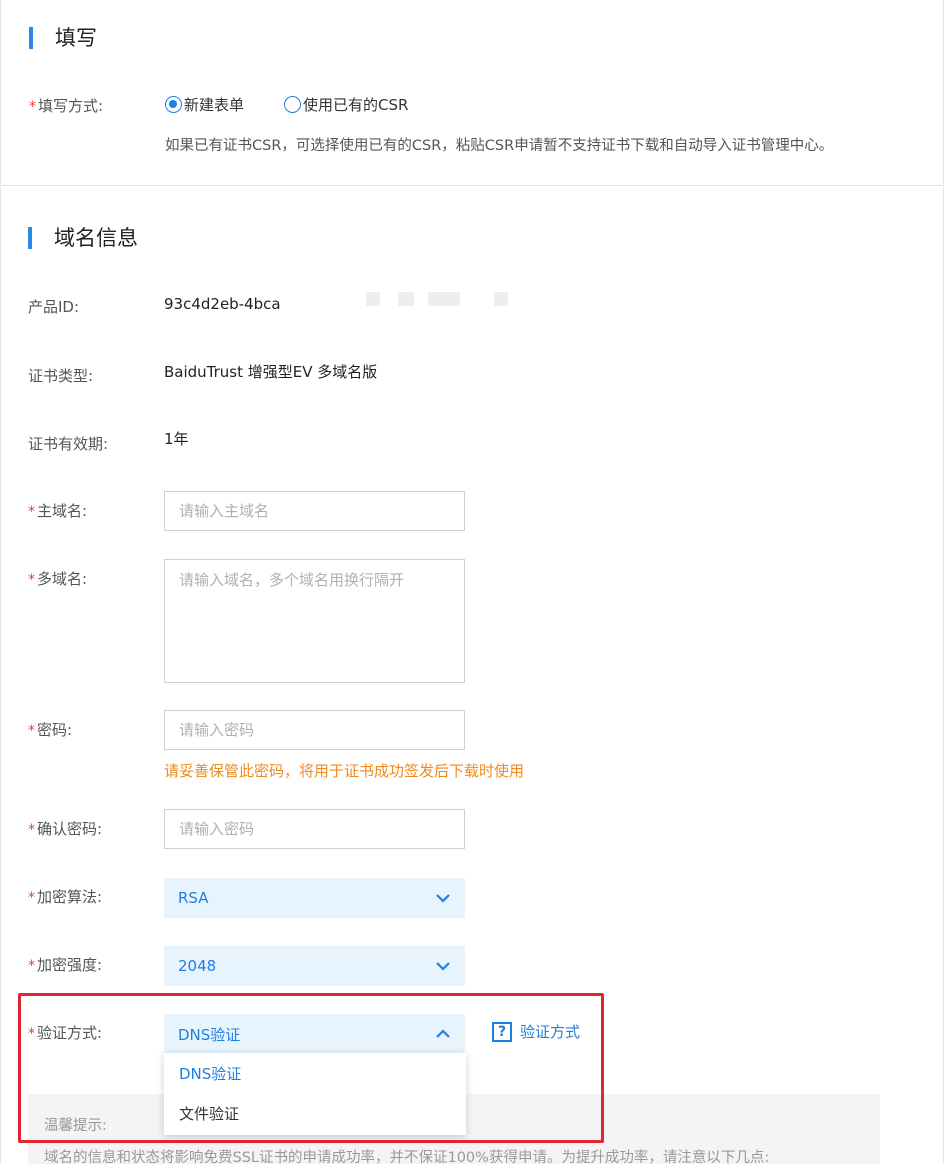 This screenshot has height=1164, width=944. I want to click on confirm-password-label: * 确认密码:, so click(65, 829).